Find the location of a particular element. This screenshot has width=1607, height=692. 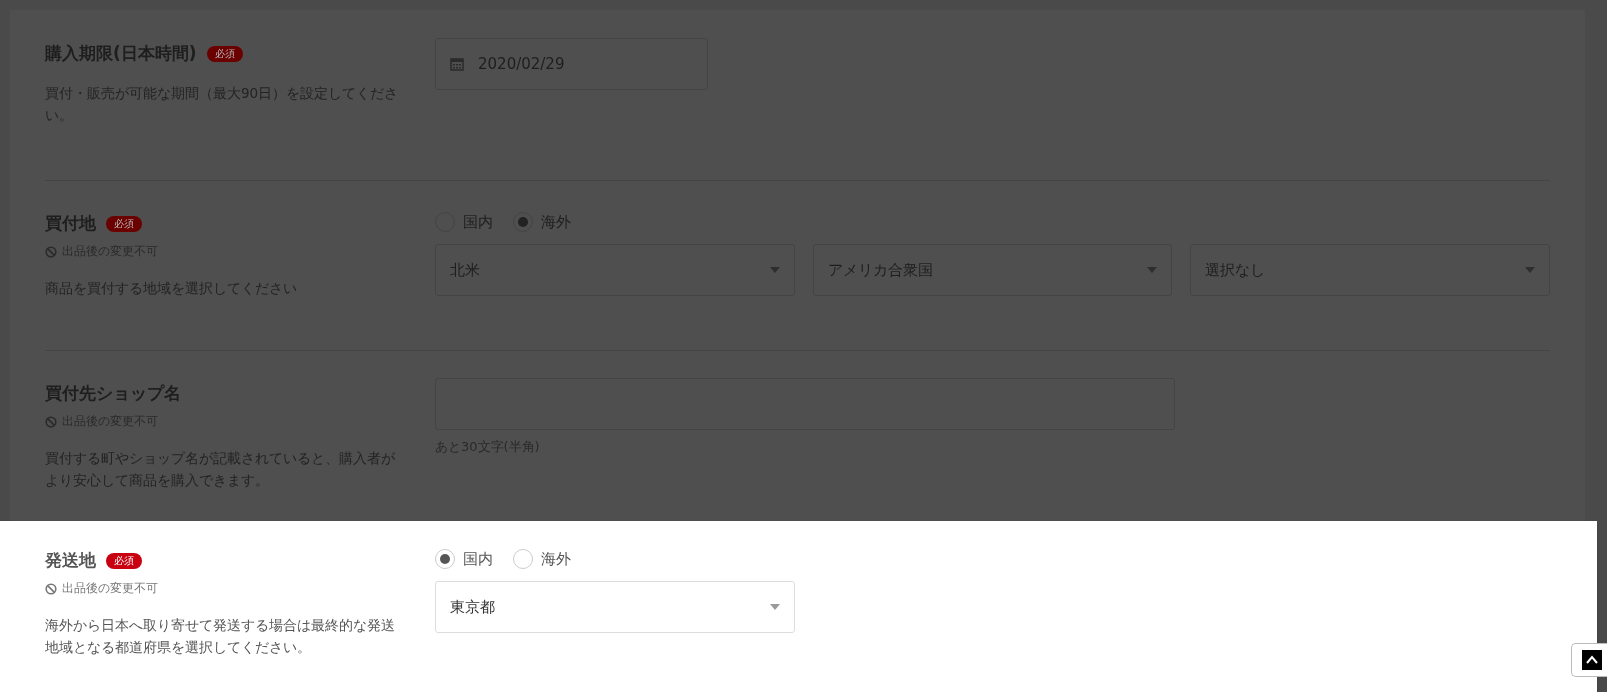

locked-note: 出品後の変更不可 is located at coordinates (110, 589).